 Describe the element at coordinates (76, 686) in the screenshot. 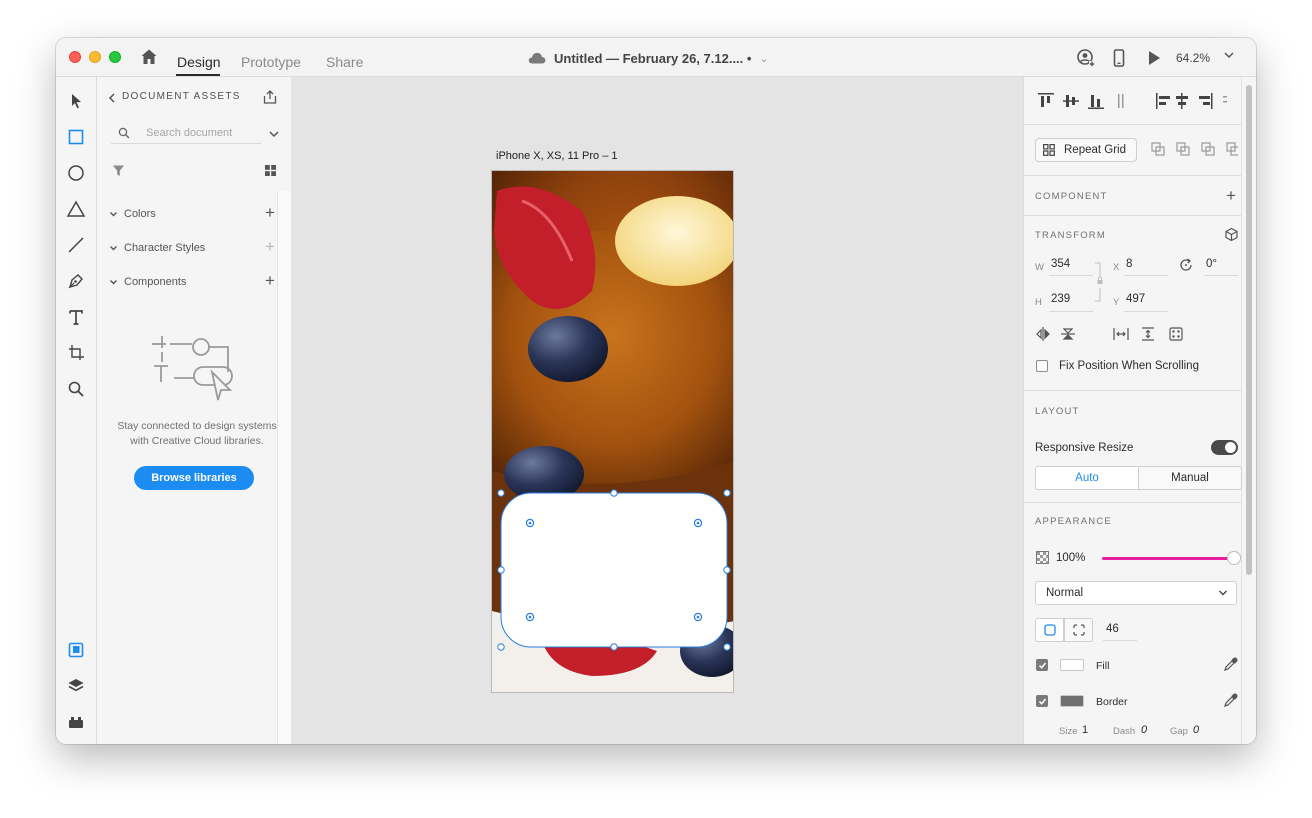

I see `layers-panel-icon` at that location.